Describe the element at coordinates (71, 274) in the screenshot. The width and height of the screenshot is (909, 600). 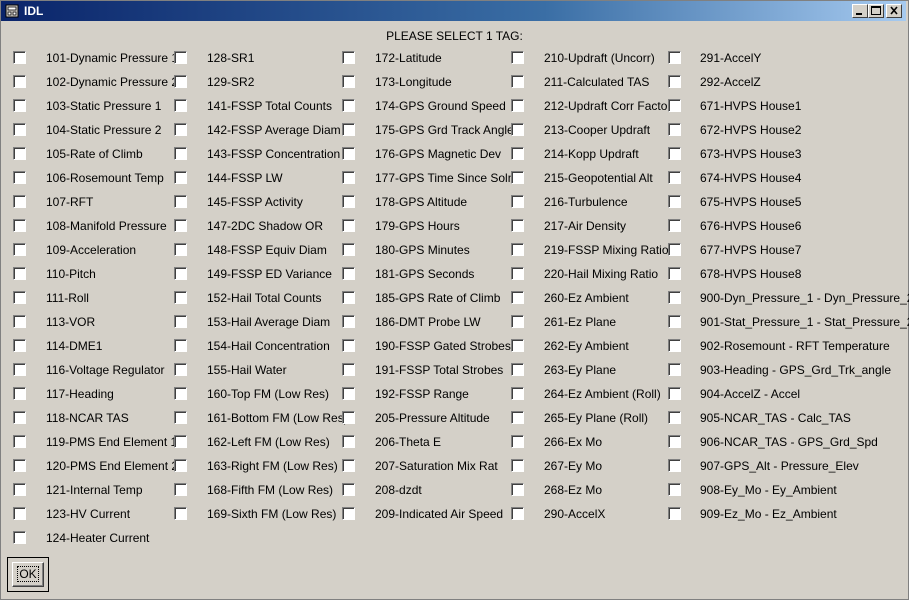
I see `tag-label: 110-Pitch` at that location.